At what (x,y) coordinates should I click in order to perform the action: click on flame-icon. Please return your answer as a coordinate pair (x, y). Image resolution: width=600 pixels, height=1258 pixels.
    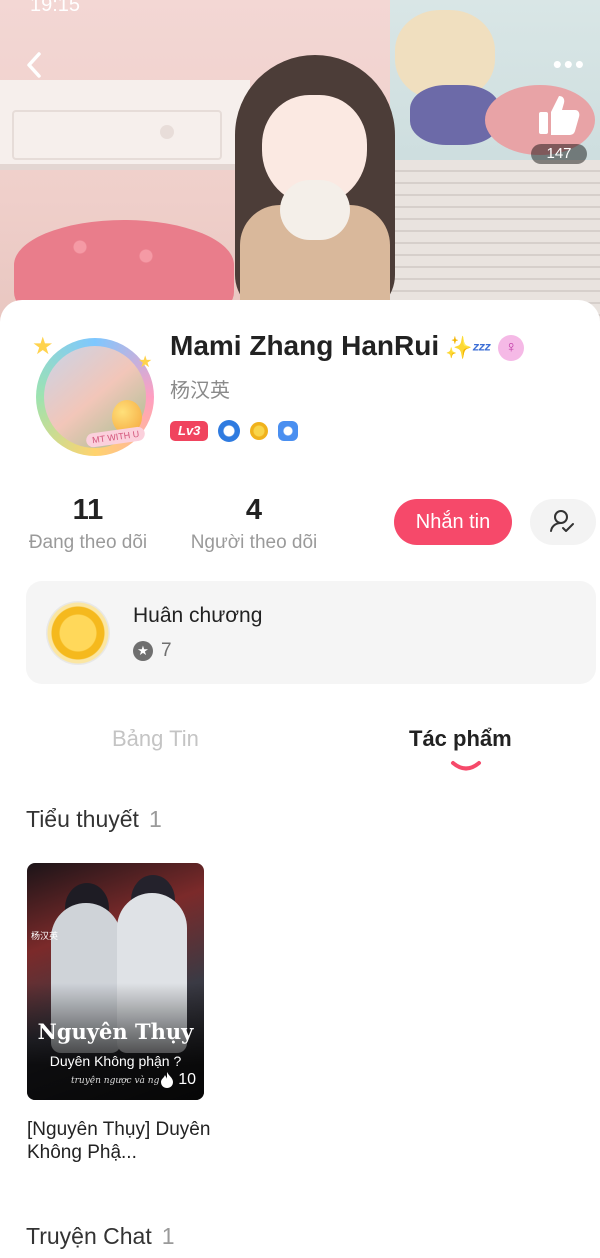
    Looking at the image, I should click on (167, 1080).